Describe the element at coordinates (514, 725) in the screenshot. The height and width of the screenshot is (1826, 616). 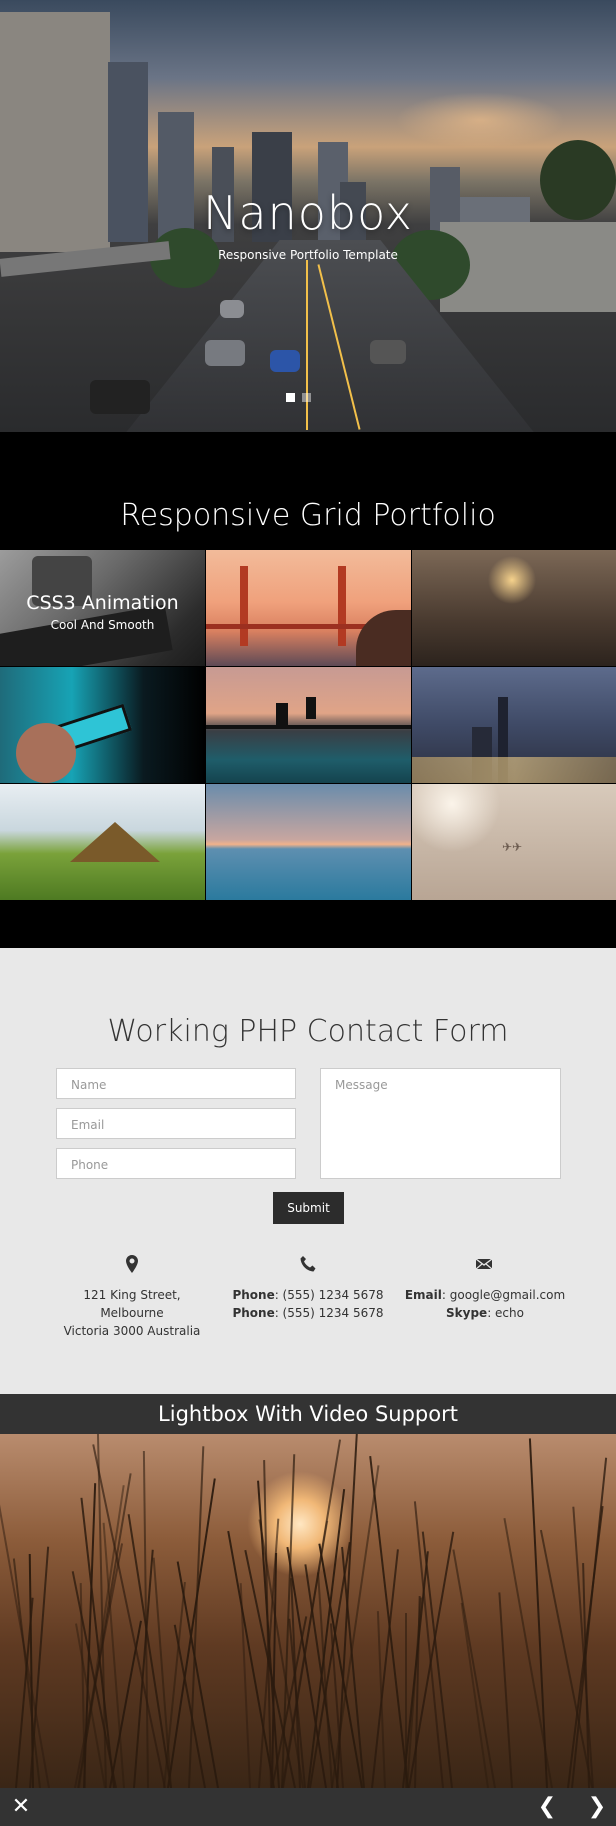
I see `portfolio-tile-city-night` at that location.